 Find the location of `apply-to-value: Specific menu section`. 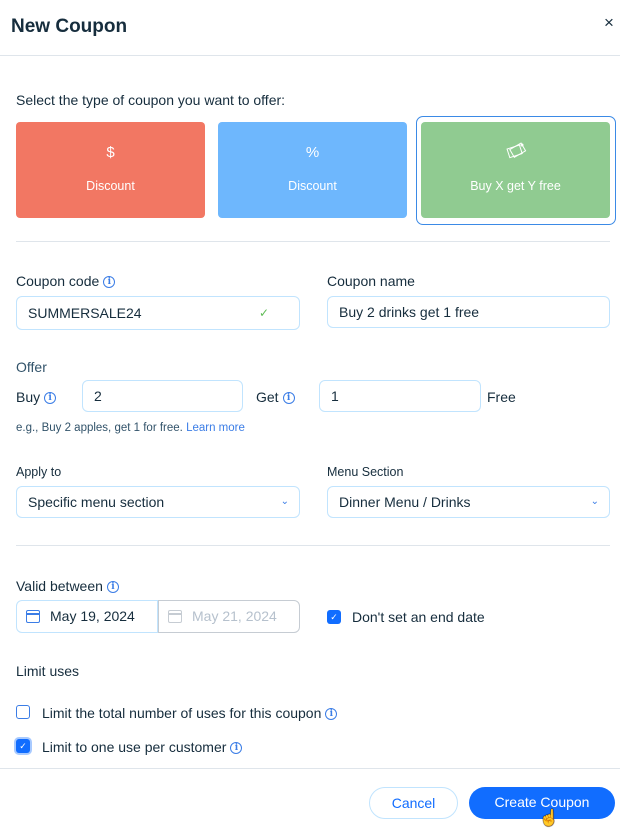

apply-to-value: Specific menu section is located at coordinates (96, 502).